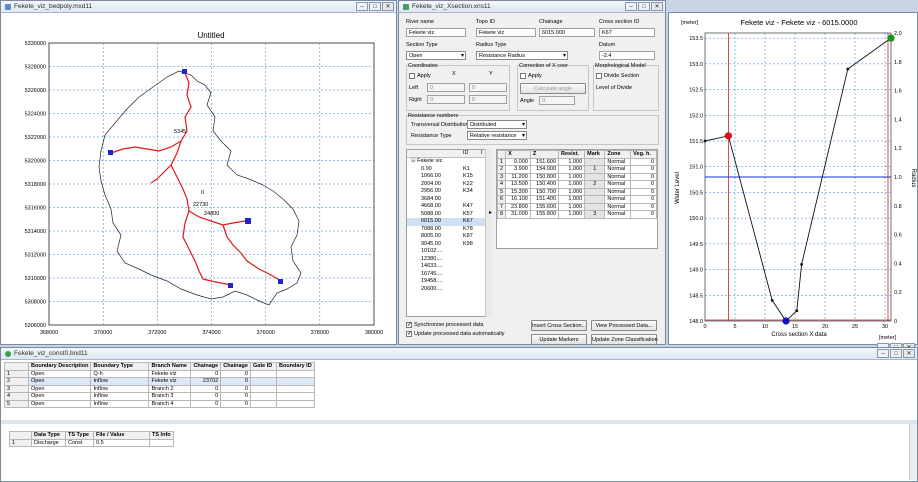  I want to click on grid-row: 2 3.900 154.000 1.000 1 Normal 0, so click(576, 169).